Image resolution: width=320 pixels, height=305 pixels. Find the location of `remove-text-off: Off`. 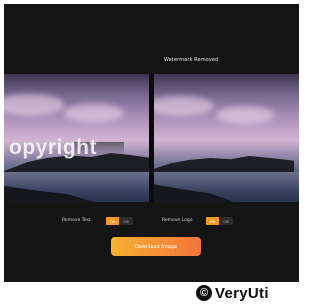

remove-text-off: Off is located at coordinates (126, 221).